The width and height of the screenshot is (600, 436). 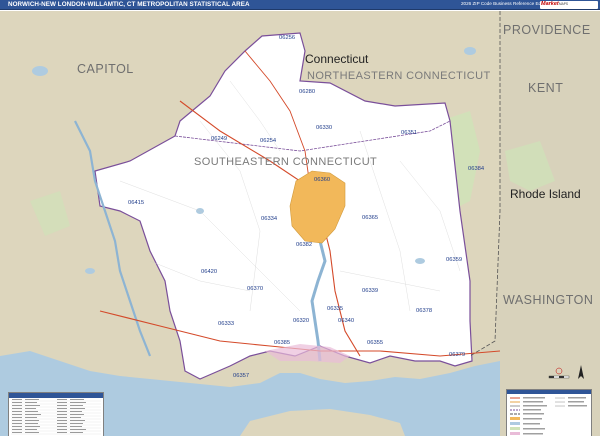 I want to click on map-legend-symbols, so click(x=549, y=412).